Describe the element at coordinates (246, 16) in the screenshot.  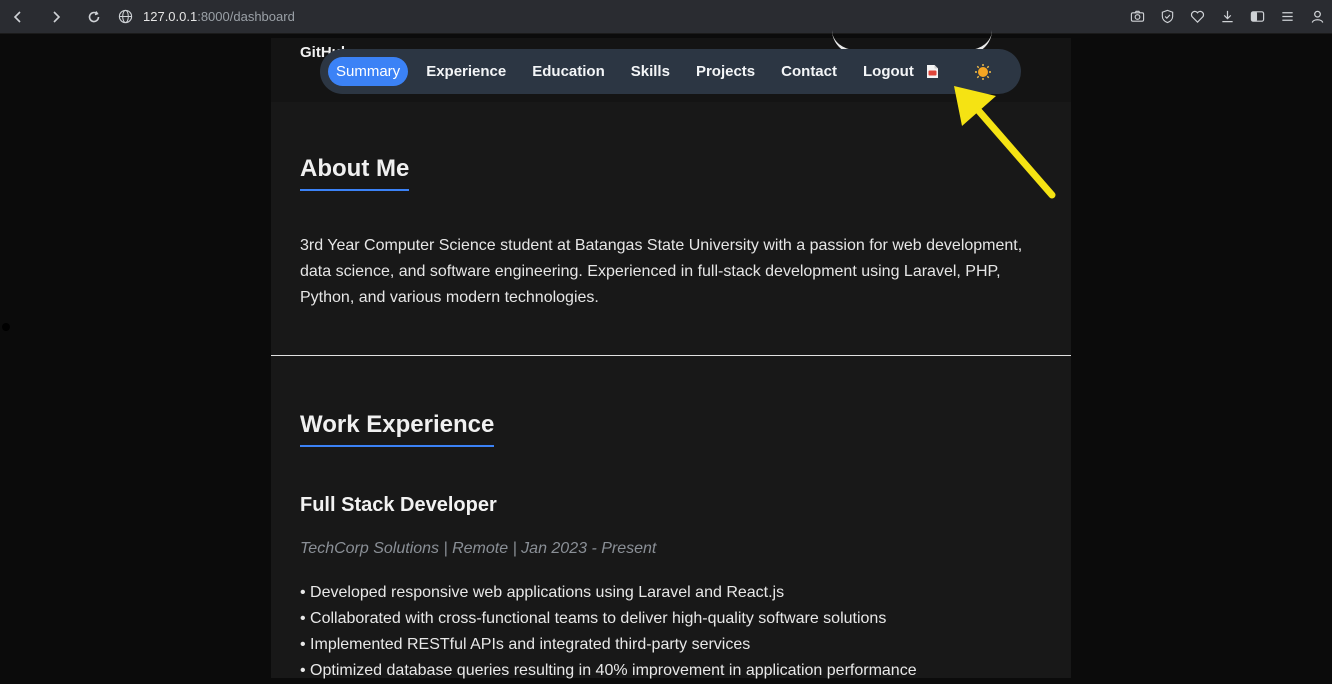
I see `url-path: :8000/dashboard` at that location.